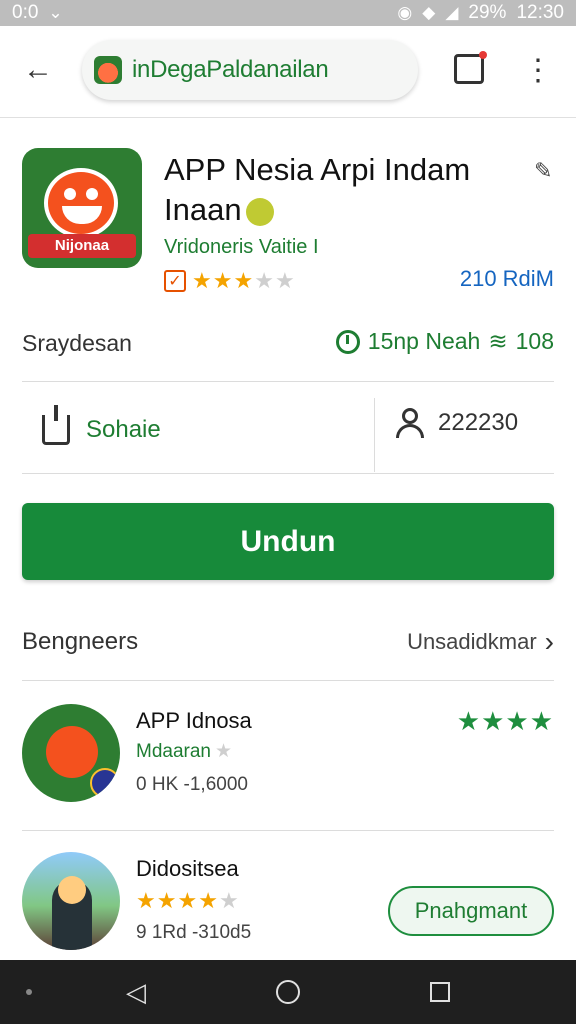 The width and height of the screenshot is (576, 1024). What do you see at coordinates (549, 641) in the screenshot?
I see `chevron-right-icon: ›` at bounding box center [549, 641].